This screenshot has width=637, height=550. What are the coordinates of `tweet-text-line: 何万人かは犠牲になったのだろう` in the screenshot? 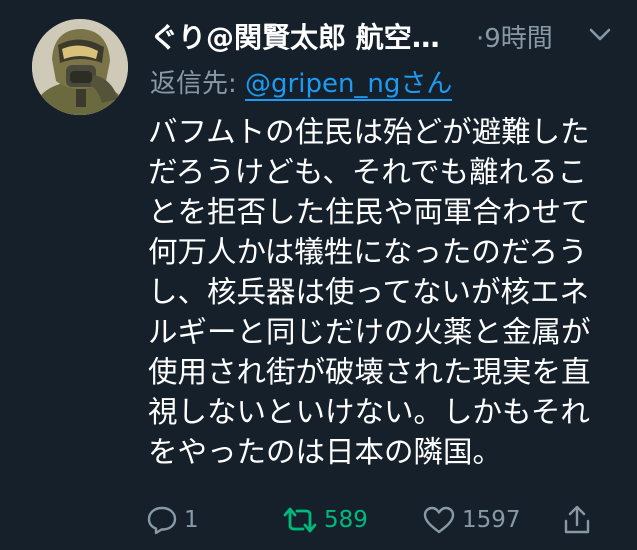 It's located at (368, 252).